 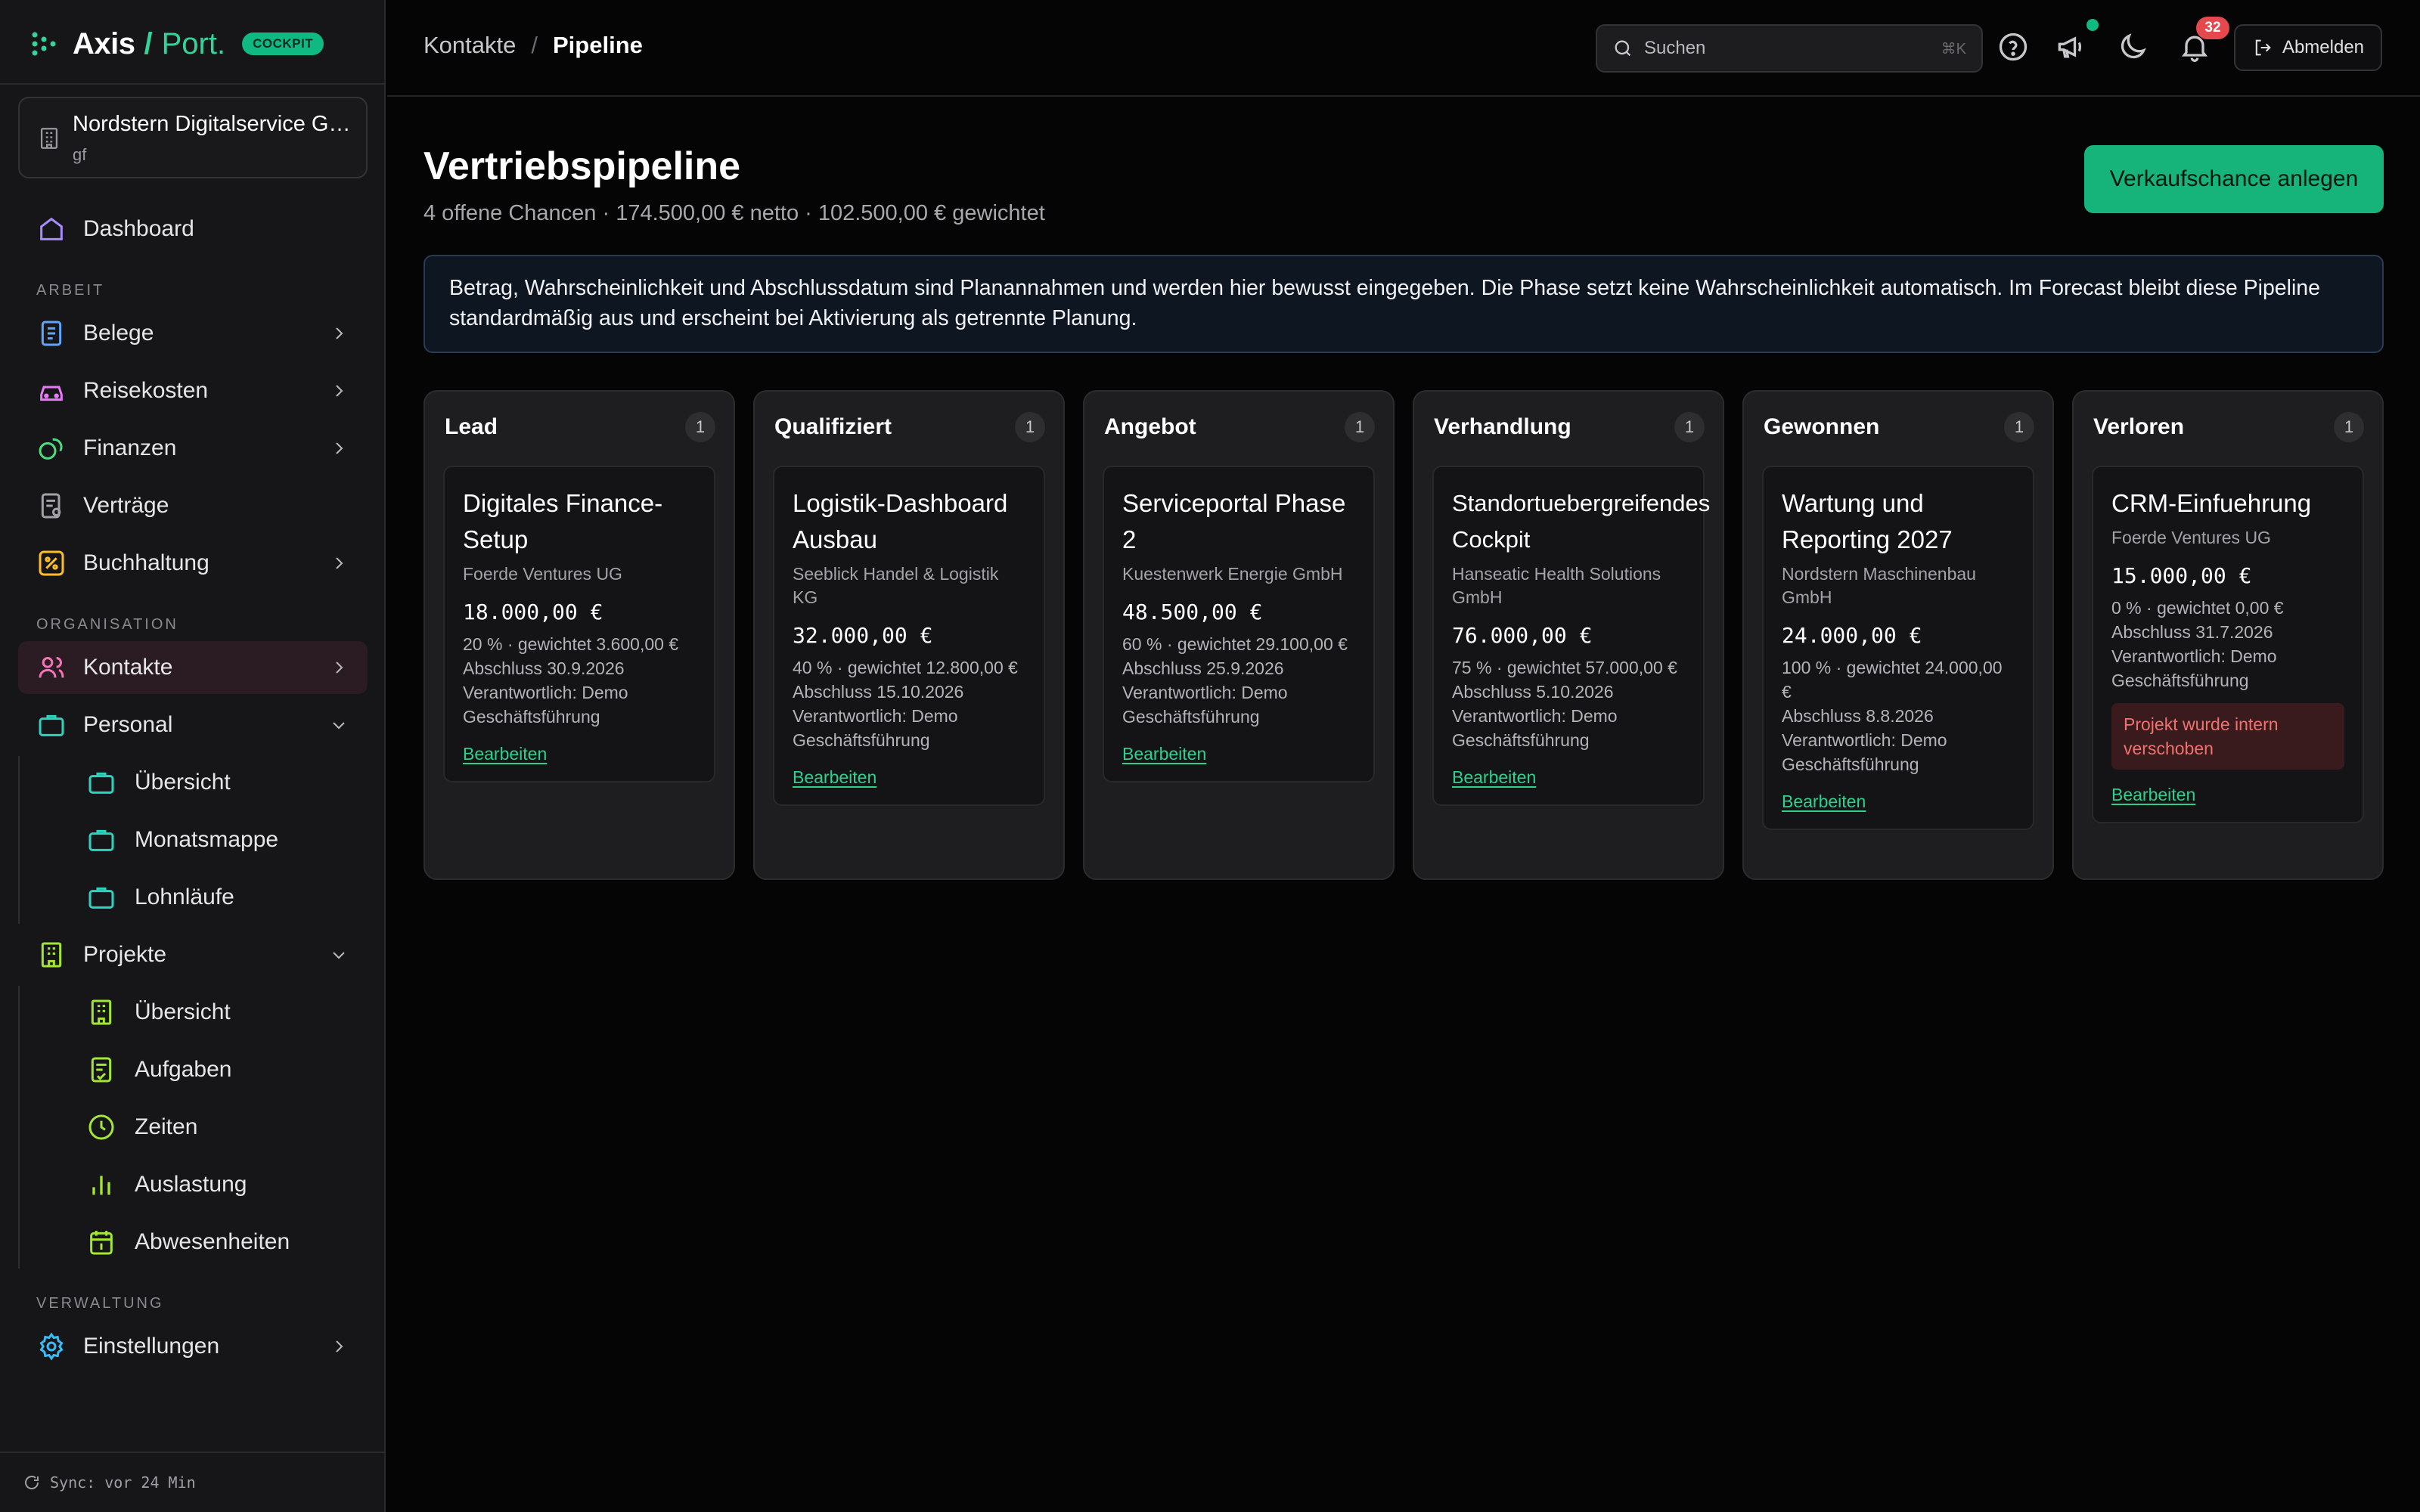 I want to click on nav-projekte-aufgaben: Aufgaben, so click(x=193, y=1069).